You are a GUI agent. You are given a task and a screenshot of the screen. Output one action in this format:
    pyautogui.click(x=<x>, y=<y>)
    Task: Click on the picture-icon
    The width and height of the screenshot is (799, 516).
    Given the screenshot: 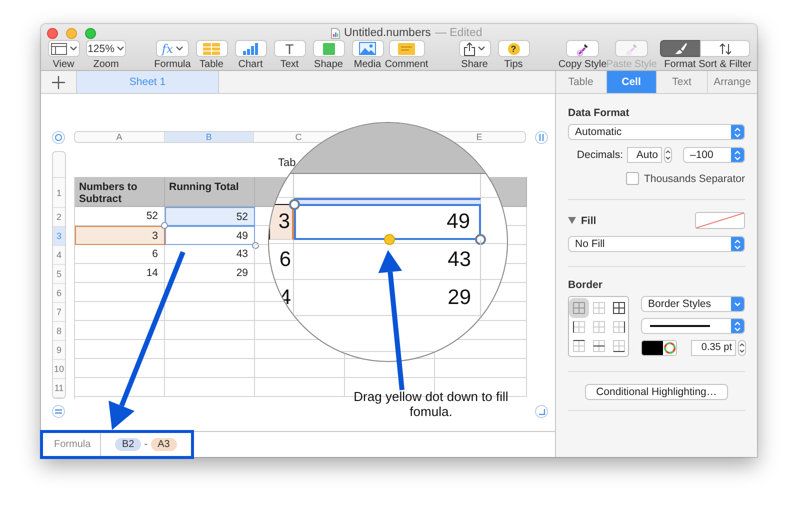 What is the action you would take?
    pyautogui.click(x=367, y=48)
    